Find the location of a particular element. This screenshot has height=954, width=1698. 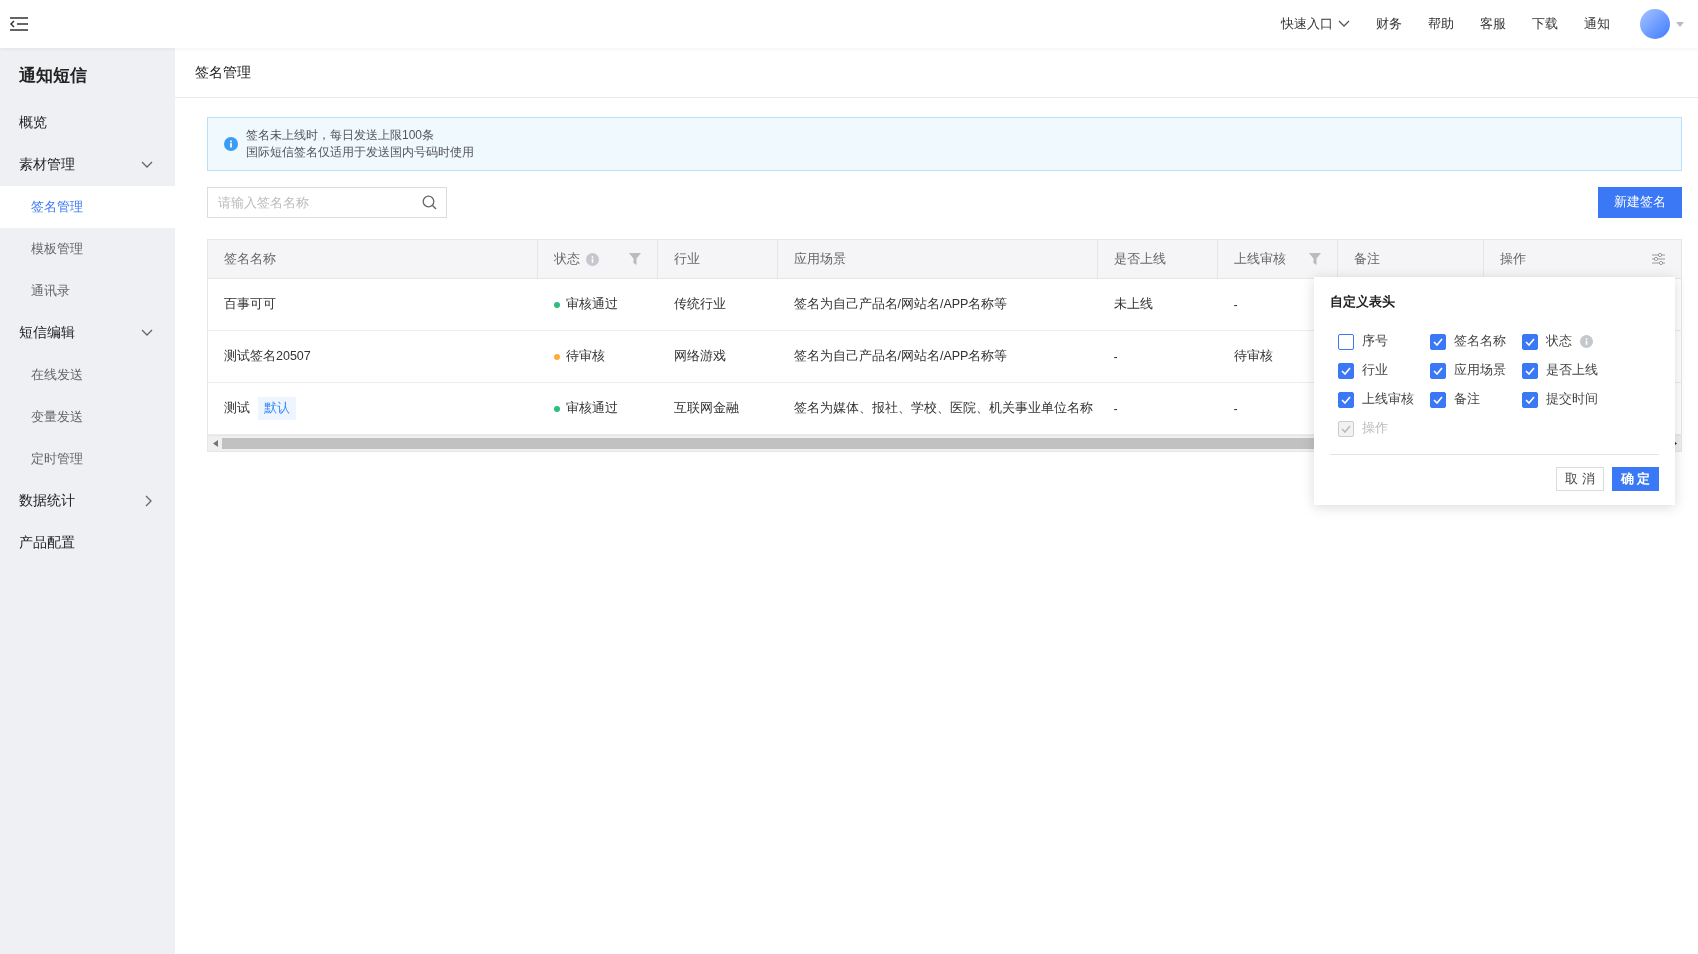

alert-text: 国际短信签名仅适用于发送国内号码时使用 is located at coordinates (360, 152).